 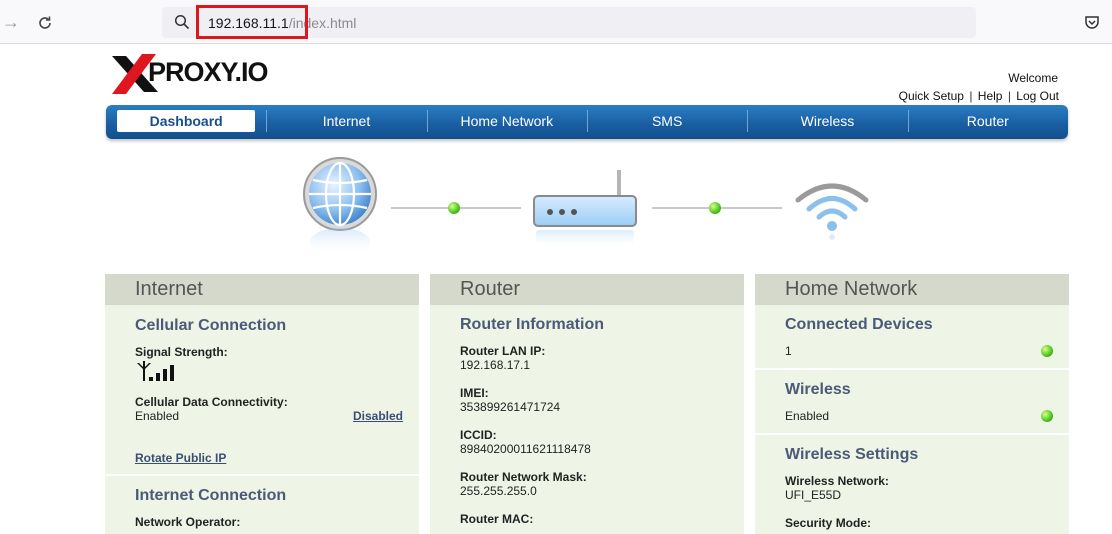 I want to click on tab-sms: SMS, so click(x=666, y=122).